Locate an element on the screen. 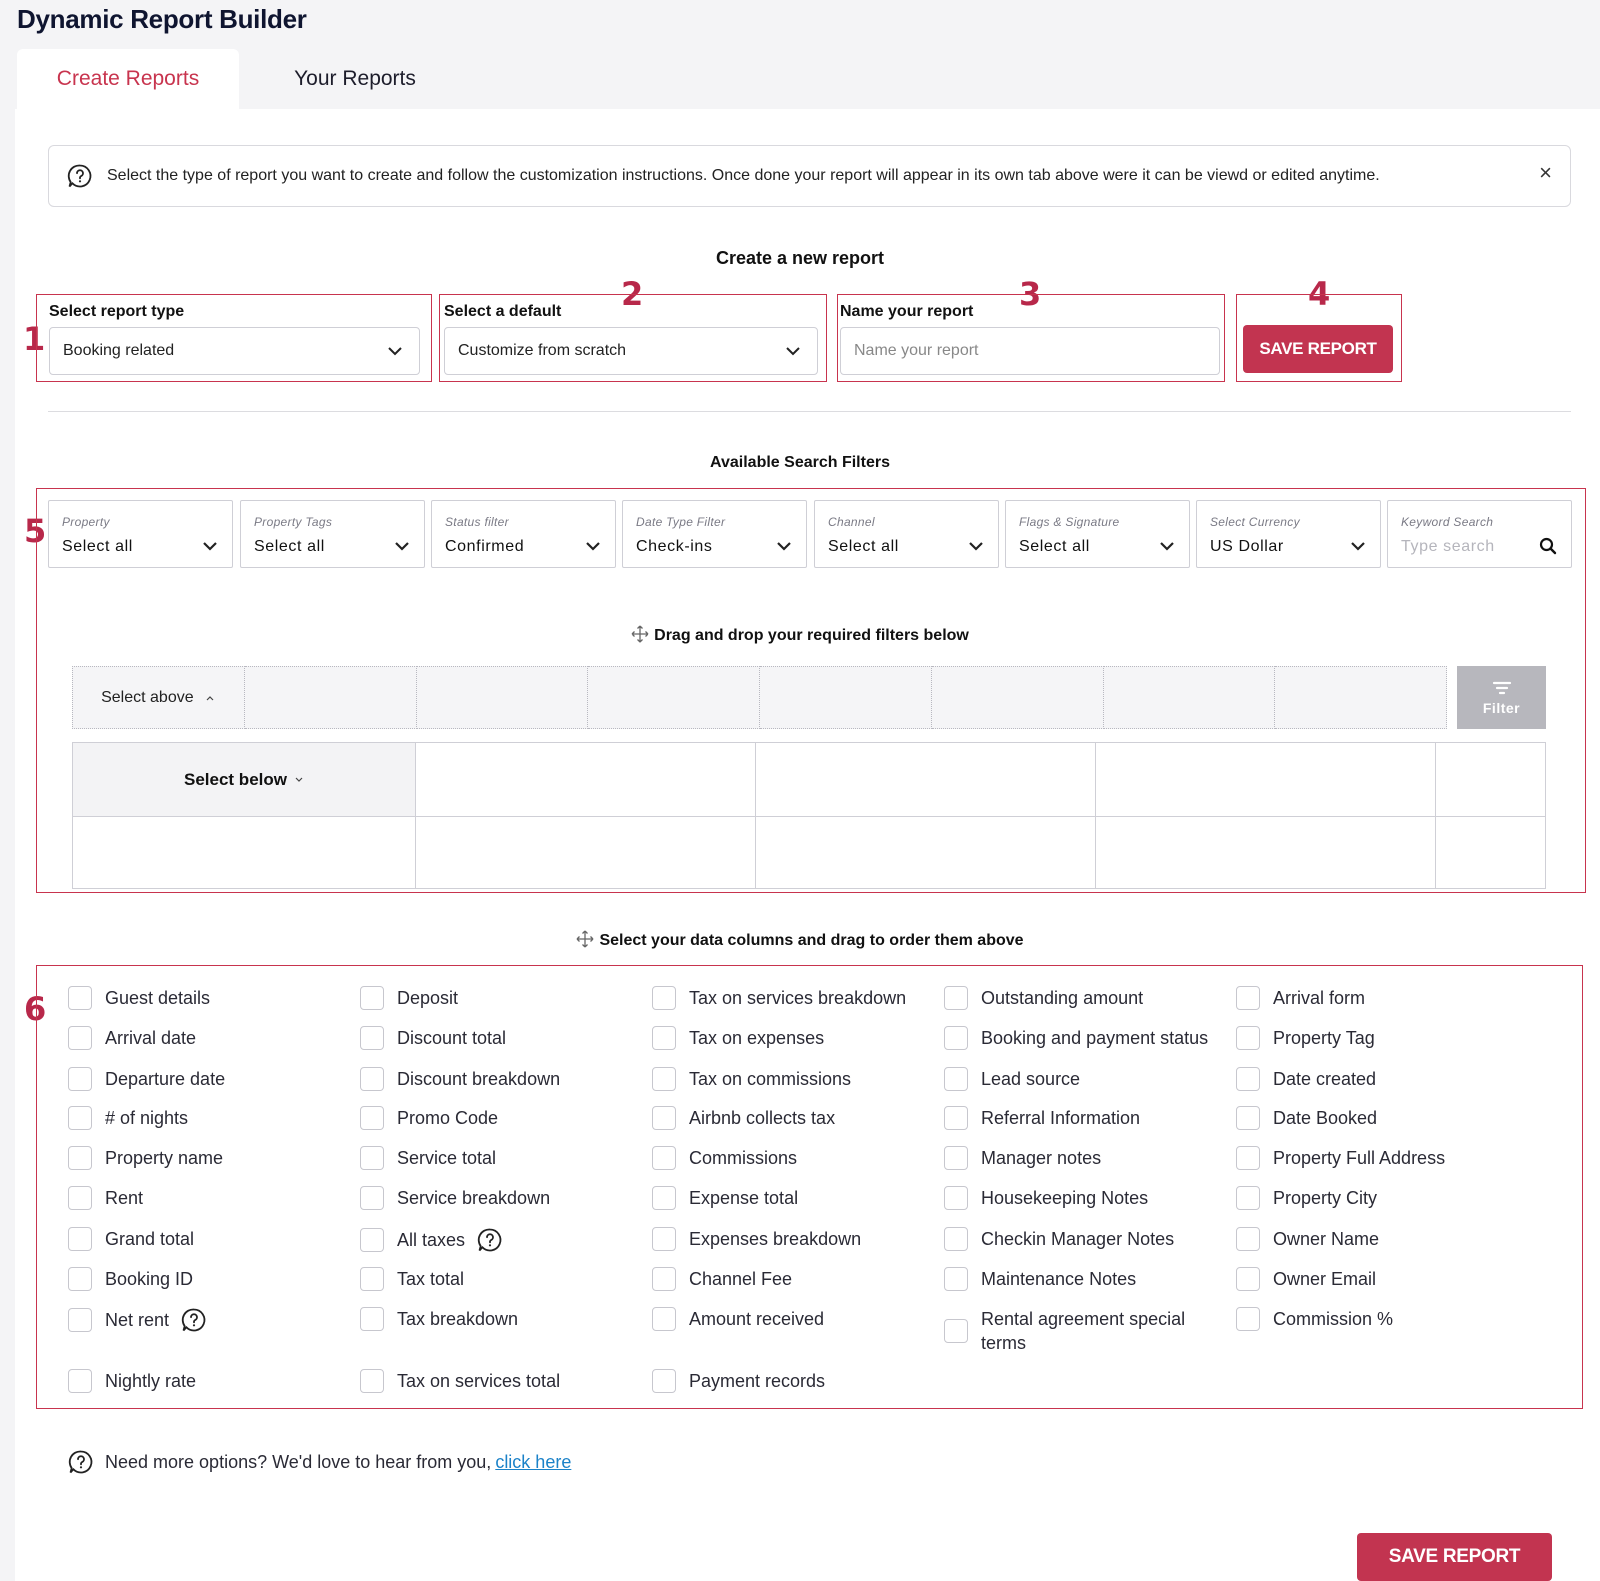  column-option: Net rent is located at coordinates (137, 1320).